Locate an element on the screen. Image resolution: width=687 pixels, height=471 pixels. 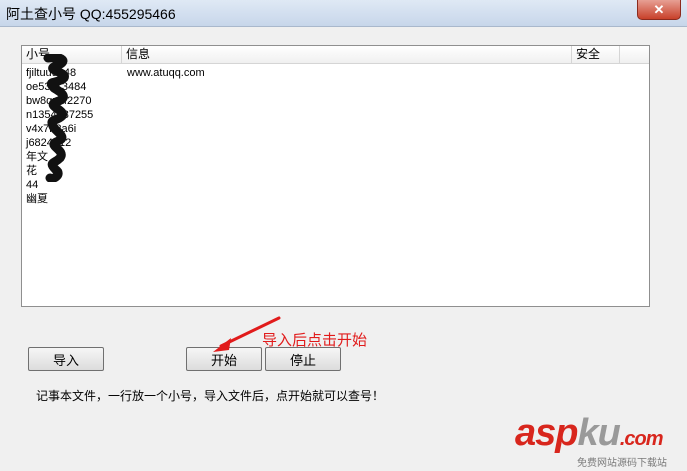
cell-info: www.atuqq.com is located at coordinates (166, 73).